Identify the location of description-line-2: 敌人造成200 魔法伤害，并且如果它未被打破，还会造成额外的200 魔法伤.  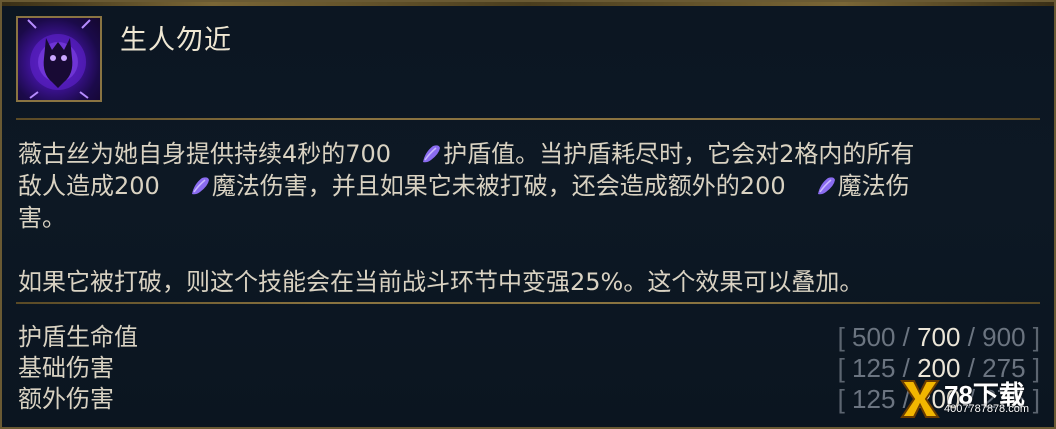
(530, 186).